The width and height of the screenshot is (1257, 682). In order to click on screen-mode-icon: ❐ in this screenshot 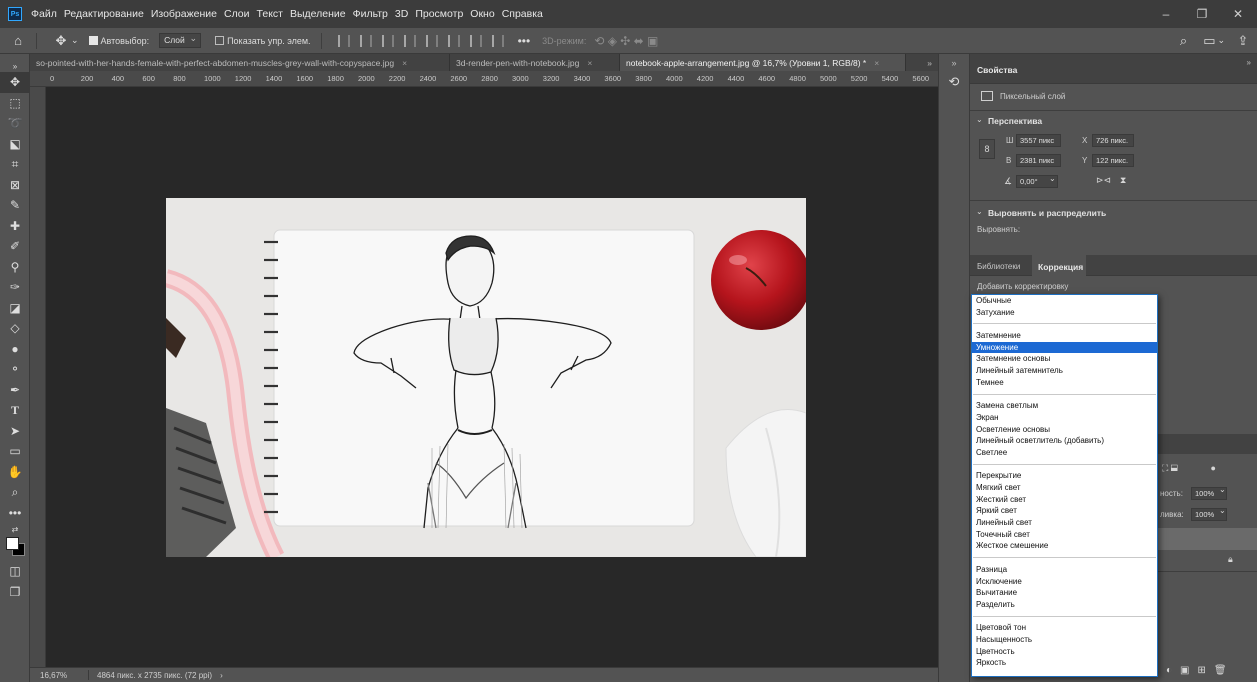, I will do `click(15, 592)`.